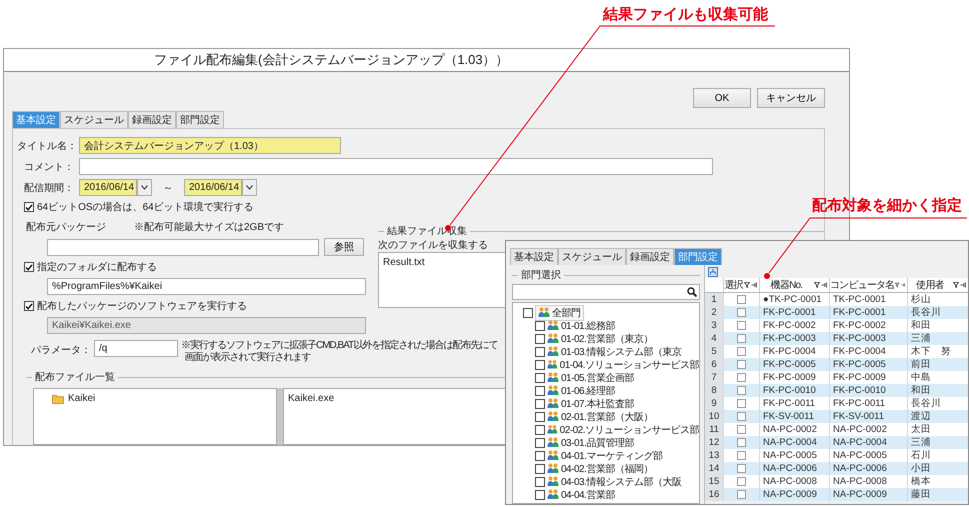  Describe the element at coordinates (733, 285) in the screenshot. I see `column-title: 選択` at that location.